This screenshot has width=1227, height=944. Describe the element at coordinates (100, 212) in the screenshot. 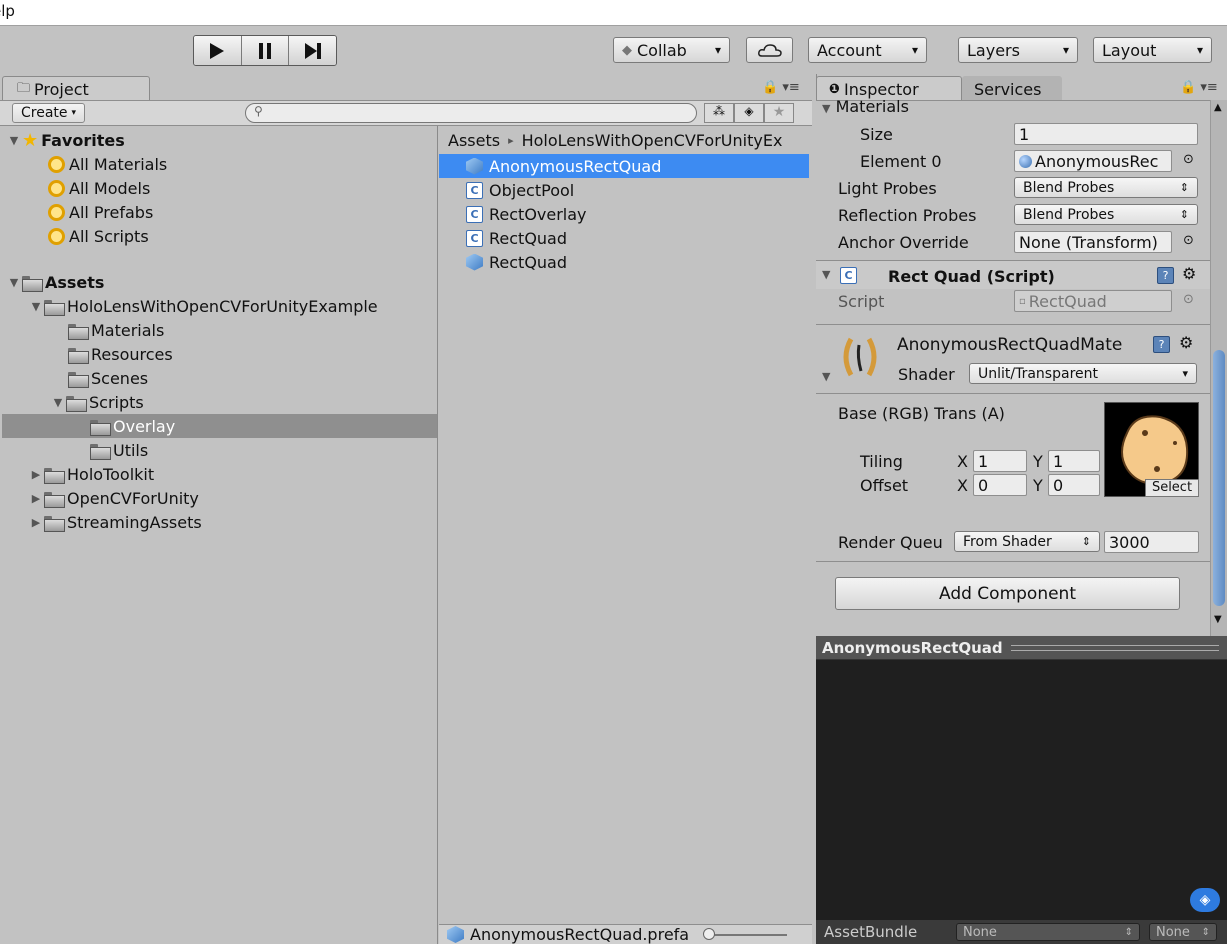

I see `favorite-item: All Prefabs` at that location.